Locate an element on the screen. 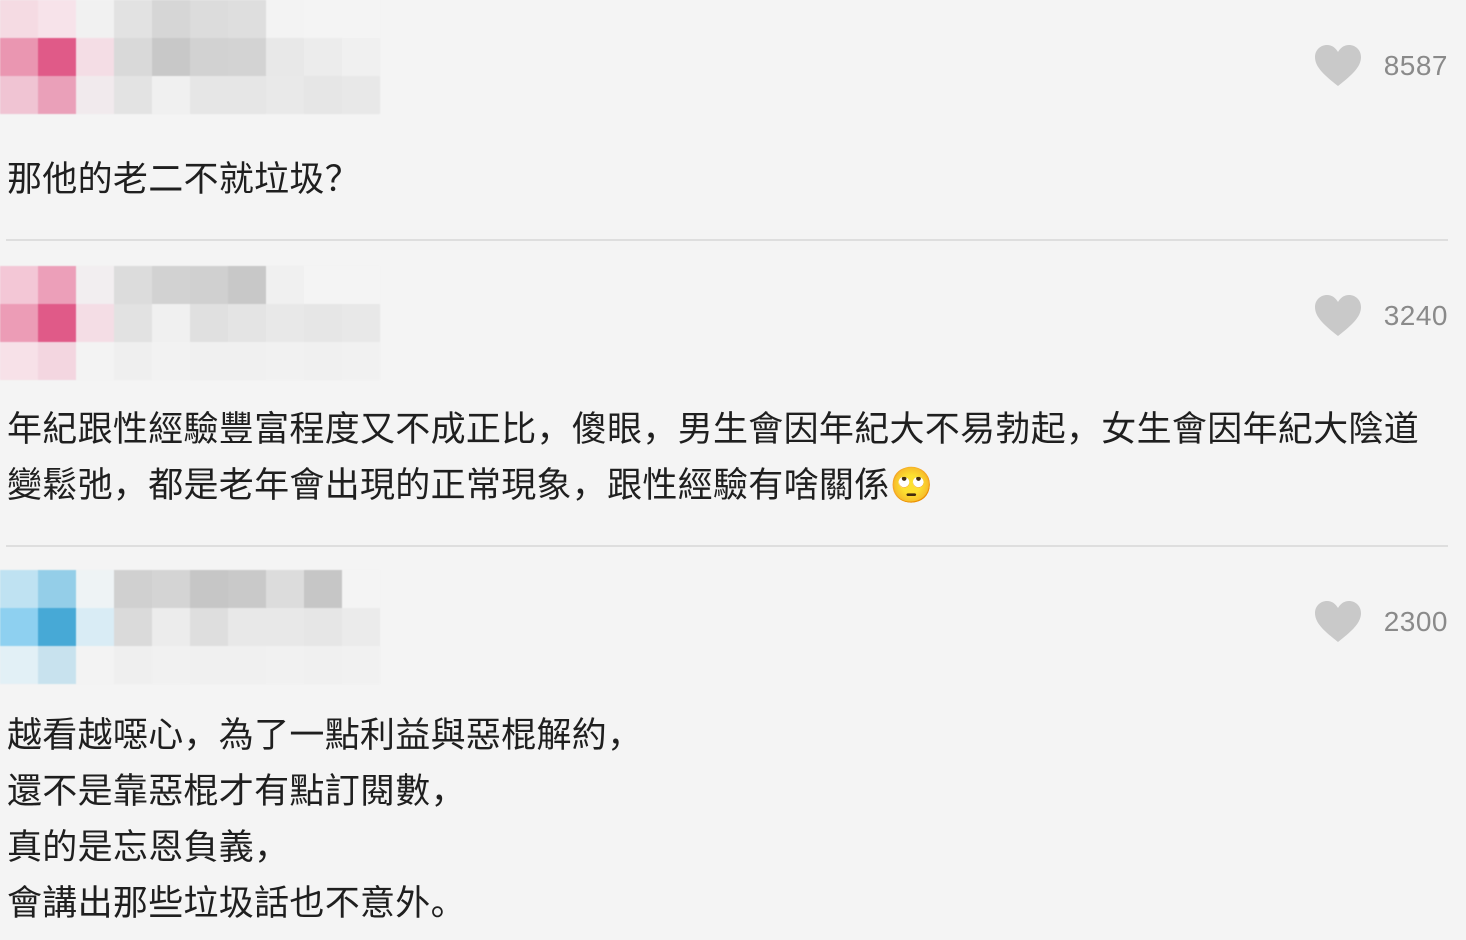 This screenshot has width=1466, height=940. like-control: 3240 is located at coordinates (1381, 316).